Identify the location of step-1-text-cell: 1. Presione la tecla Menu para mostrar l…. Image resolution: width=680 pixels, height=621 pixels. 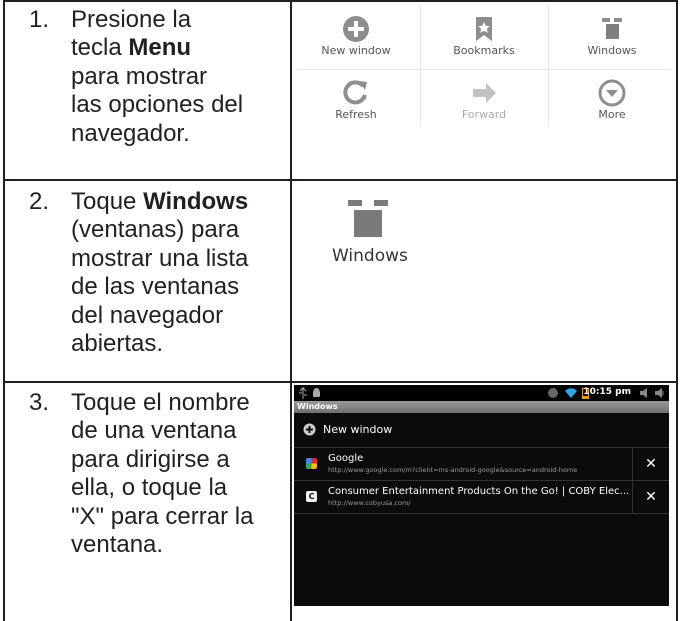
(147, 90).